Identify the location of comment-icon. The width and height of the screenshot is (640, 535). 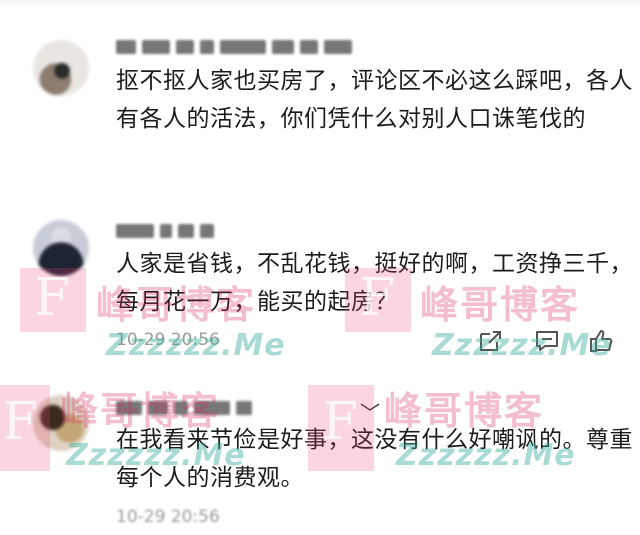
(547, 341).